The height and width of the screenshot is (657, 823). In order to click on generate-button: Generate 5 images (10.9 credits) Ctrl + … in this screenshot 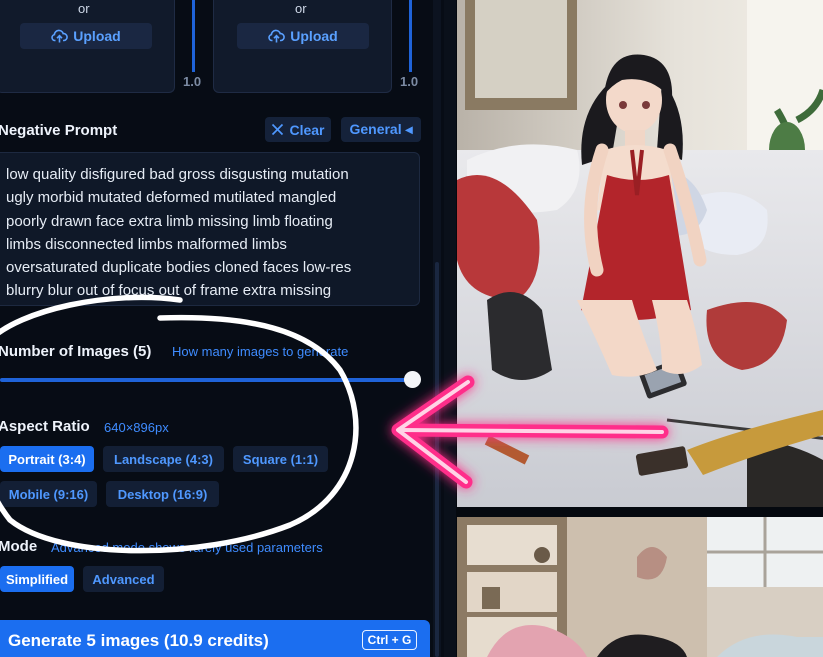, I will do `click(215, 638)`.